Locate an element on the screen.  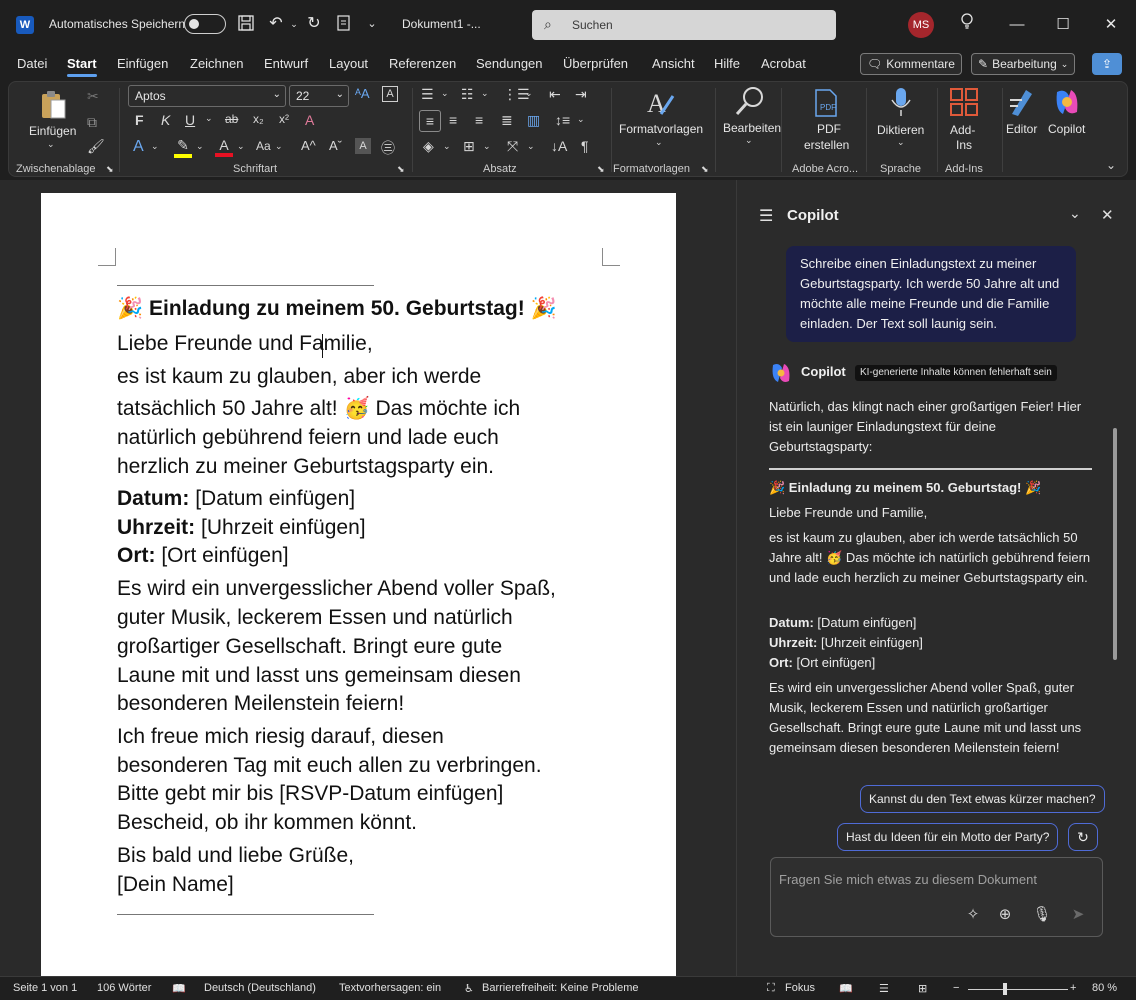
save-icon is located at coordinates (246, 24).